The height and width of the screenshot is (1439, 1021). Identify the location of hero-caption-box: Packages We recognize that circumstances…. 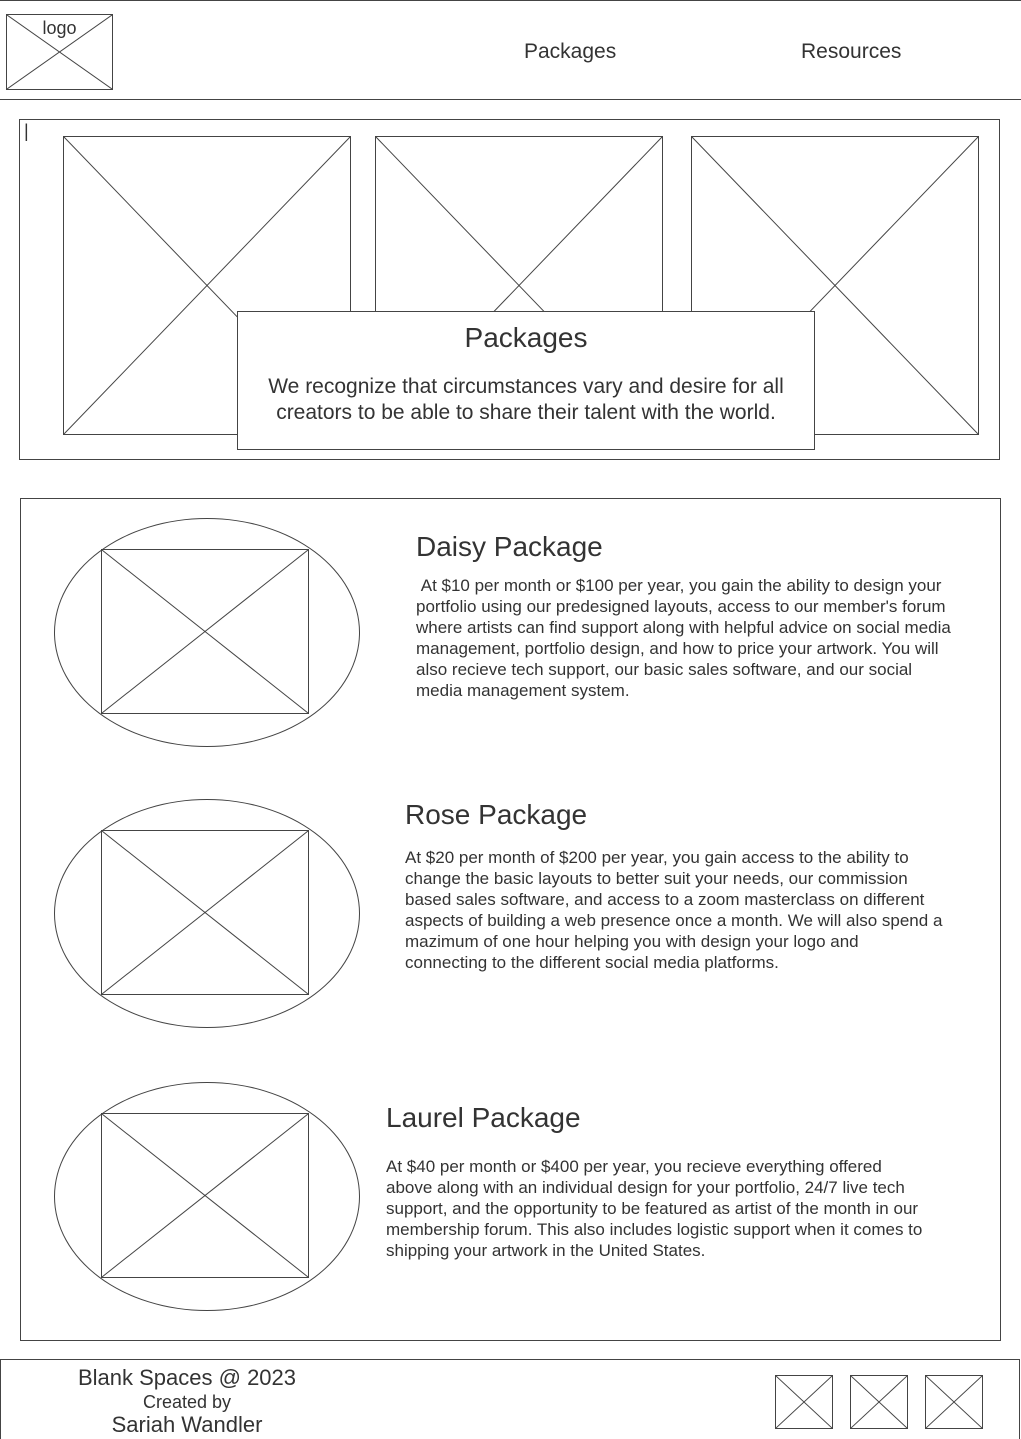
(526, 380).